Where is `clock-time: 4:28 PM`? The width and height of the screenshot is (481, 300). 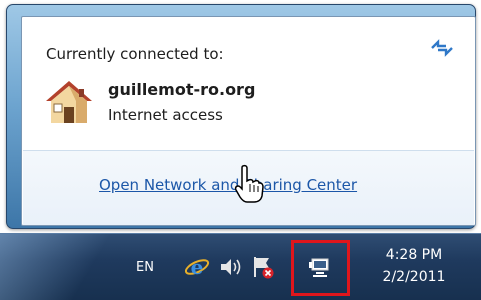 clock-time: 4:28 PM is located at coordinates (414, 255).